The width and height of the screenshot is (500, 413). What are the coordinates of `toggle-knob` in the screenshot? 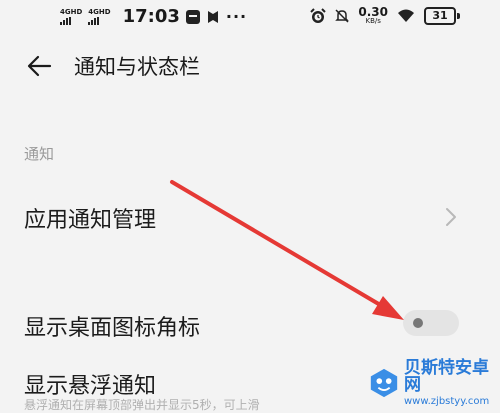 It's located at (418, 323).